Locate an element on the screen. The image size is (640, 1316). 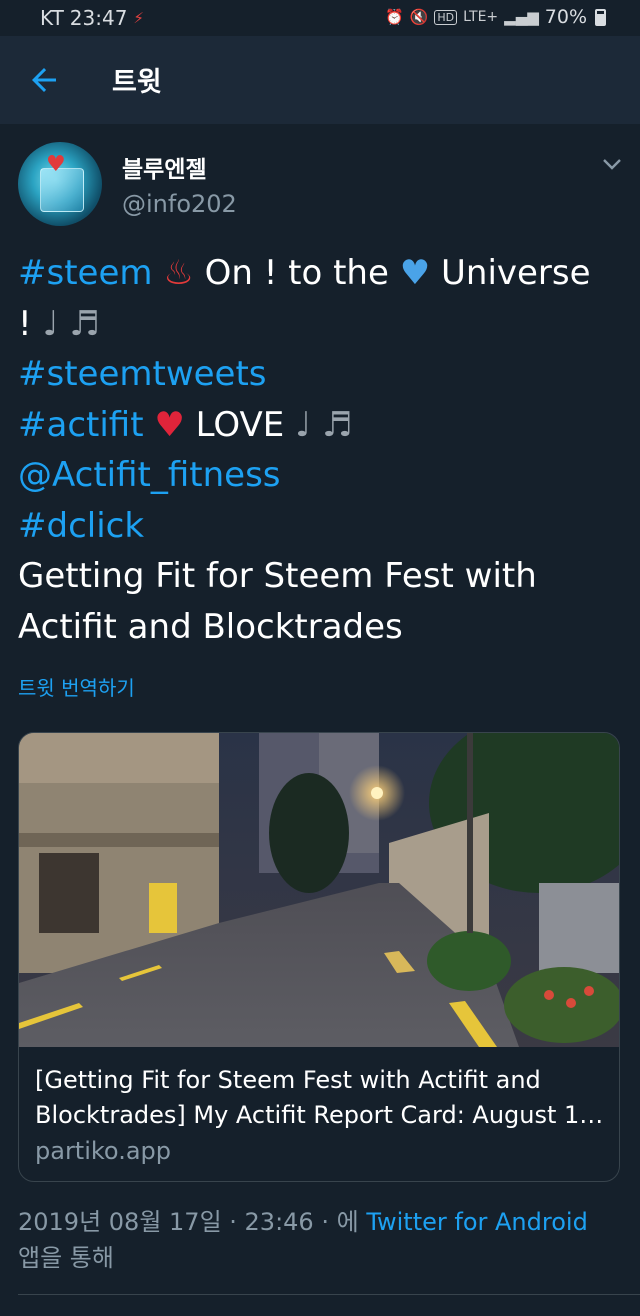
tweet-text-line: #dclick is located at coordinates (323, 526).